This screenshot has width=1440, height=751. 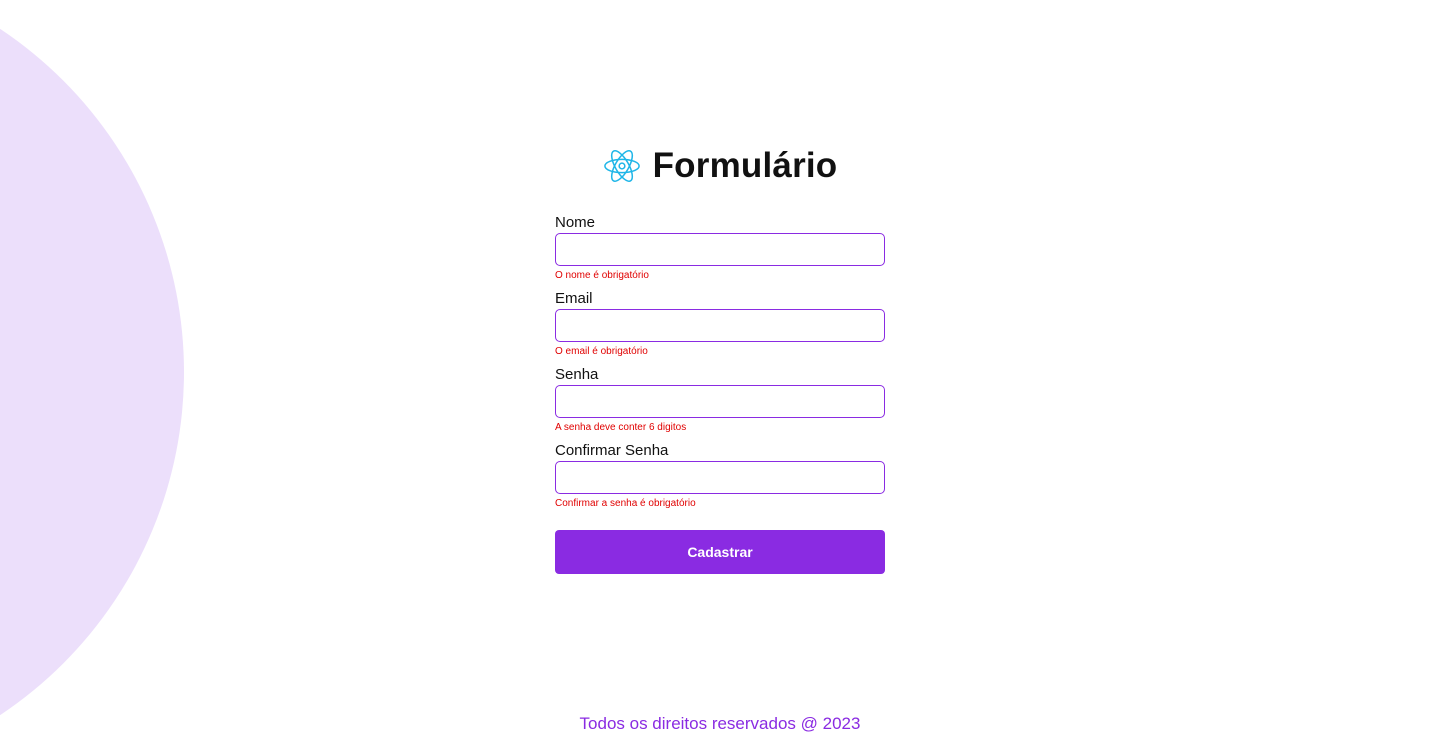 I want to click on react-atom-icon, so click(x=621, y=166).